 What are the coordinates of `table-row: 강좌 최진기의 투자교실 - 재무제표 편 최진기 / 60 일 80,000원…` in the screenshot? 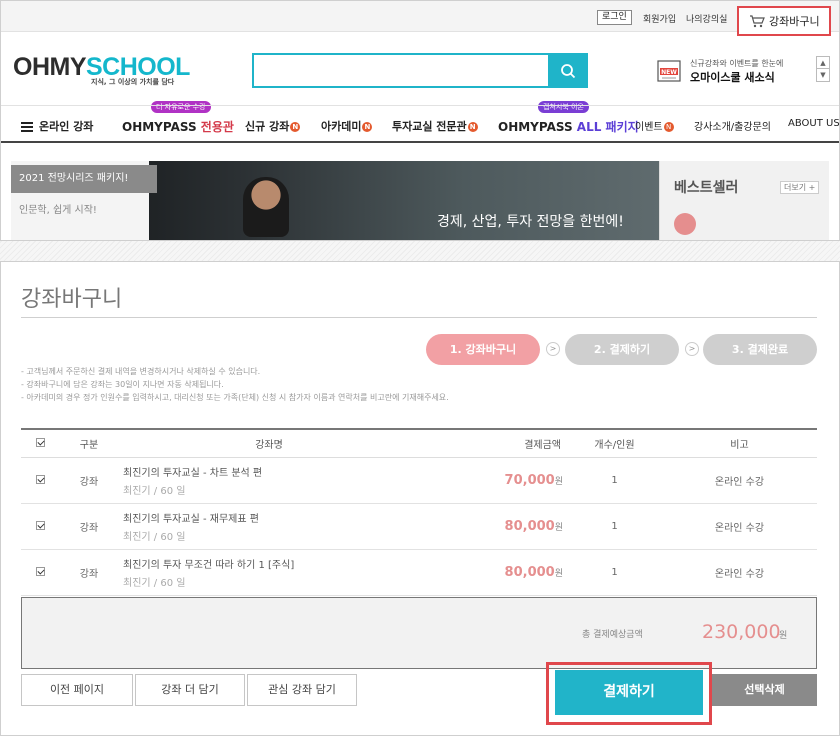 It's located at (419, 526).